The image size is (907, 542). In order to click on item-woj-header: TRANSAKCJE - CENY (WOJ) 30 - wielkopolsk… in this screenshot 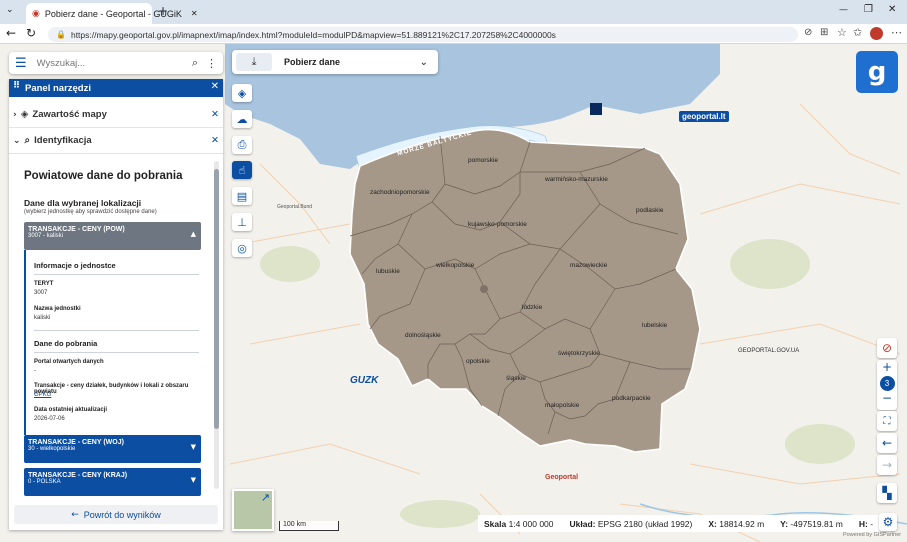, I will do `click(112, 449)`.